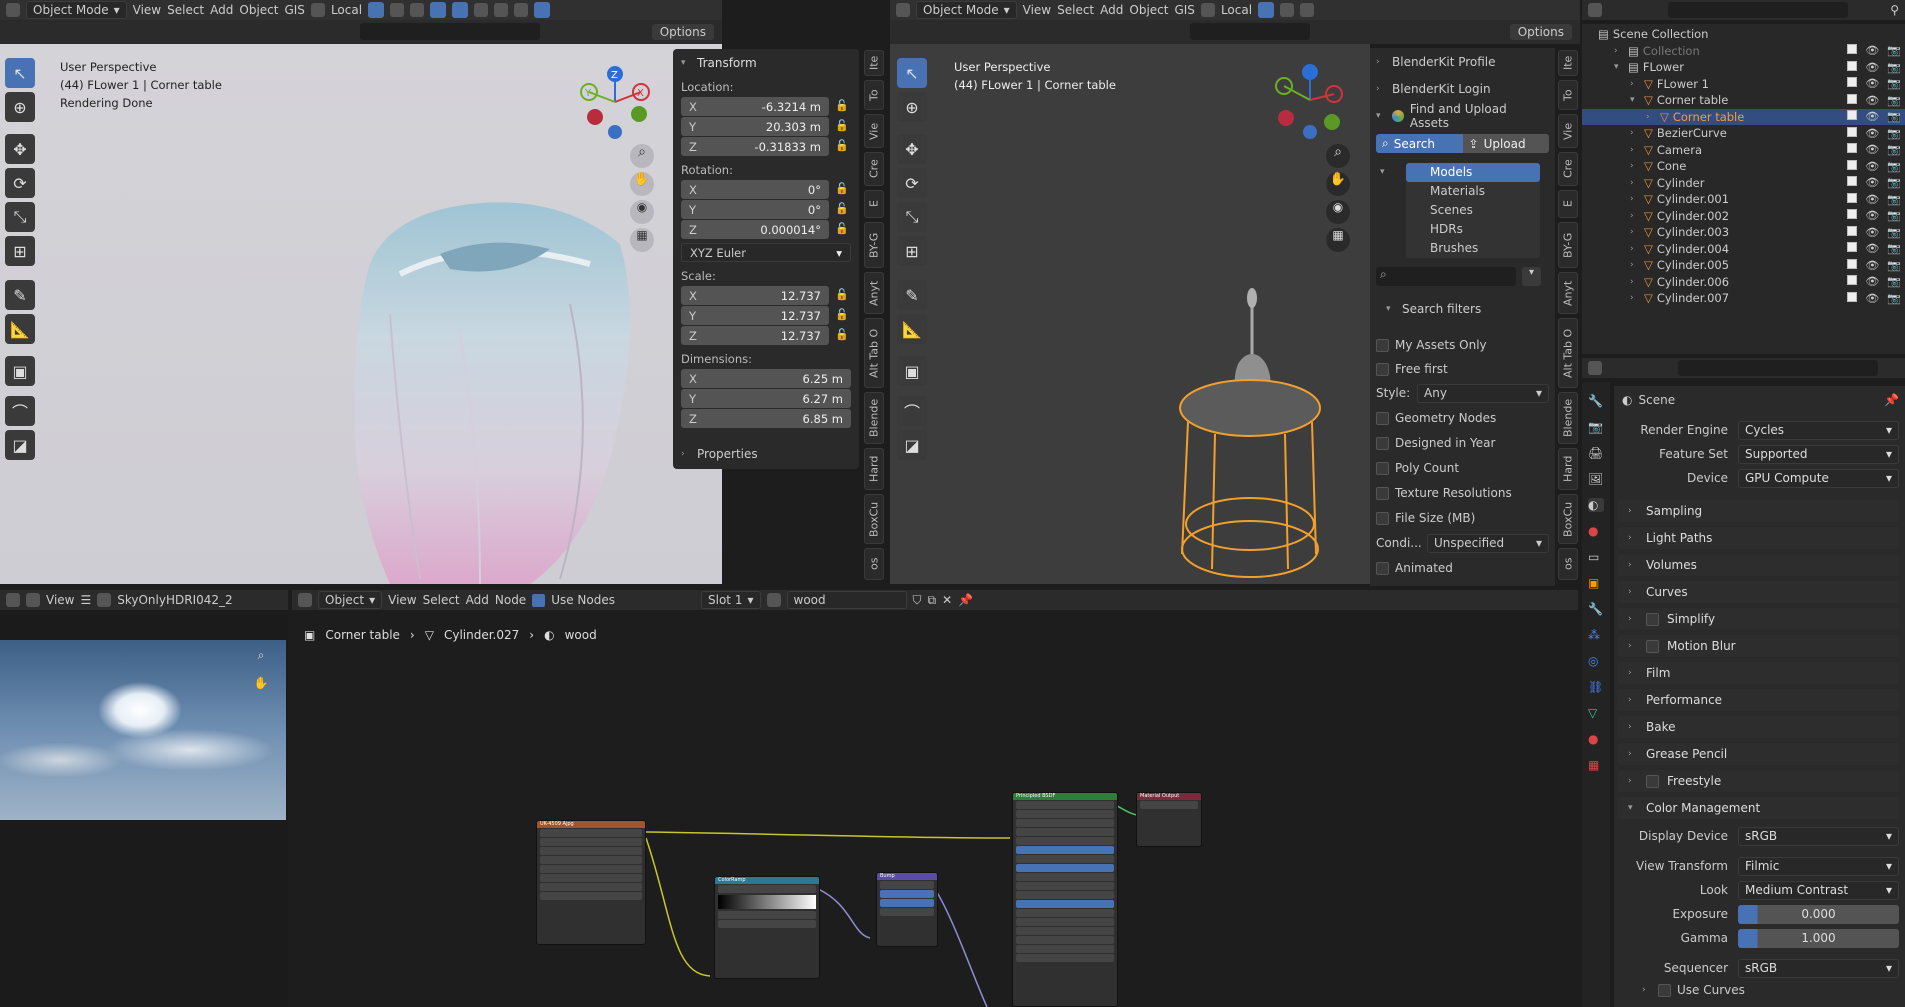 Image resolution: width=1905 pixels, height=1007 pixels. What do you see at coordinates (874, 169) in the screenshot?
I see `side-tab-3: Cre` at bounding box center [874, 169].